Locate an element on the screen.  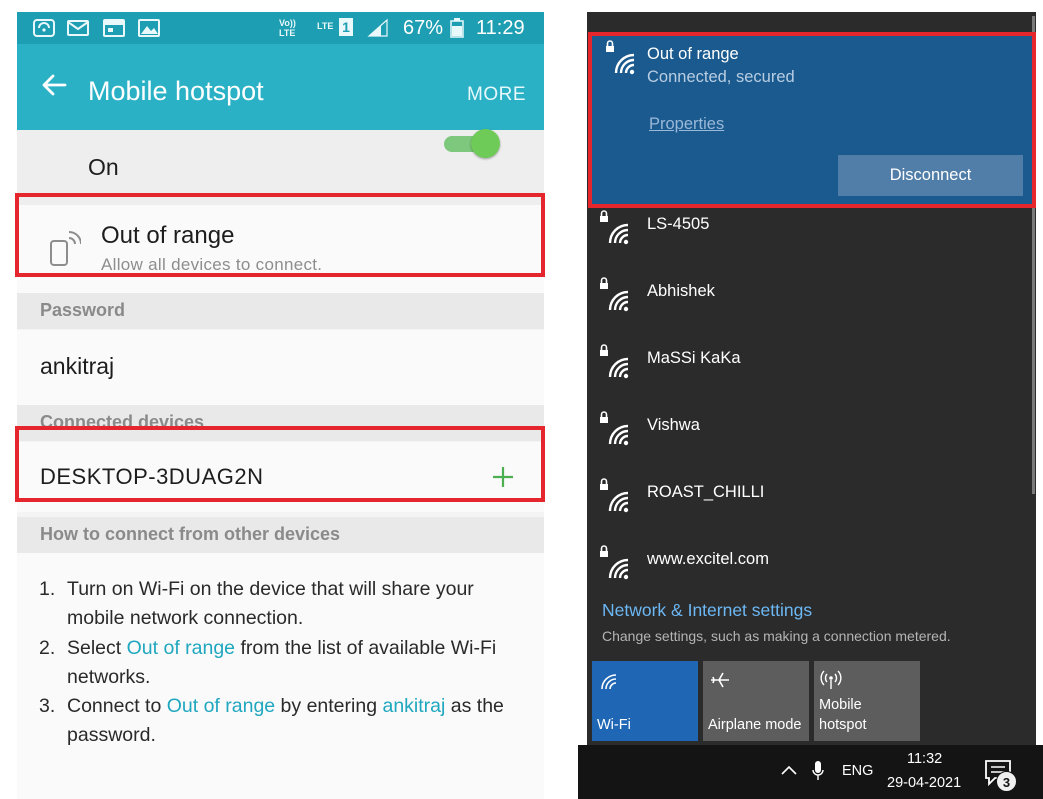
chevron-up-icon is located at coordinates (789, 771).